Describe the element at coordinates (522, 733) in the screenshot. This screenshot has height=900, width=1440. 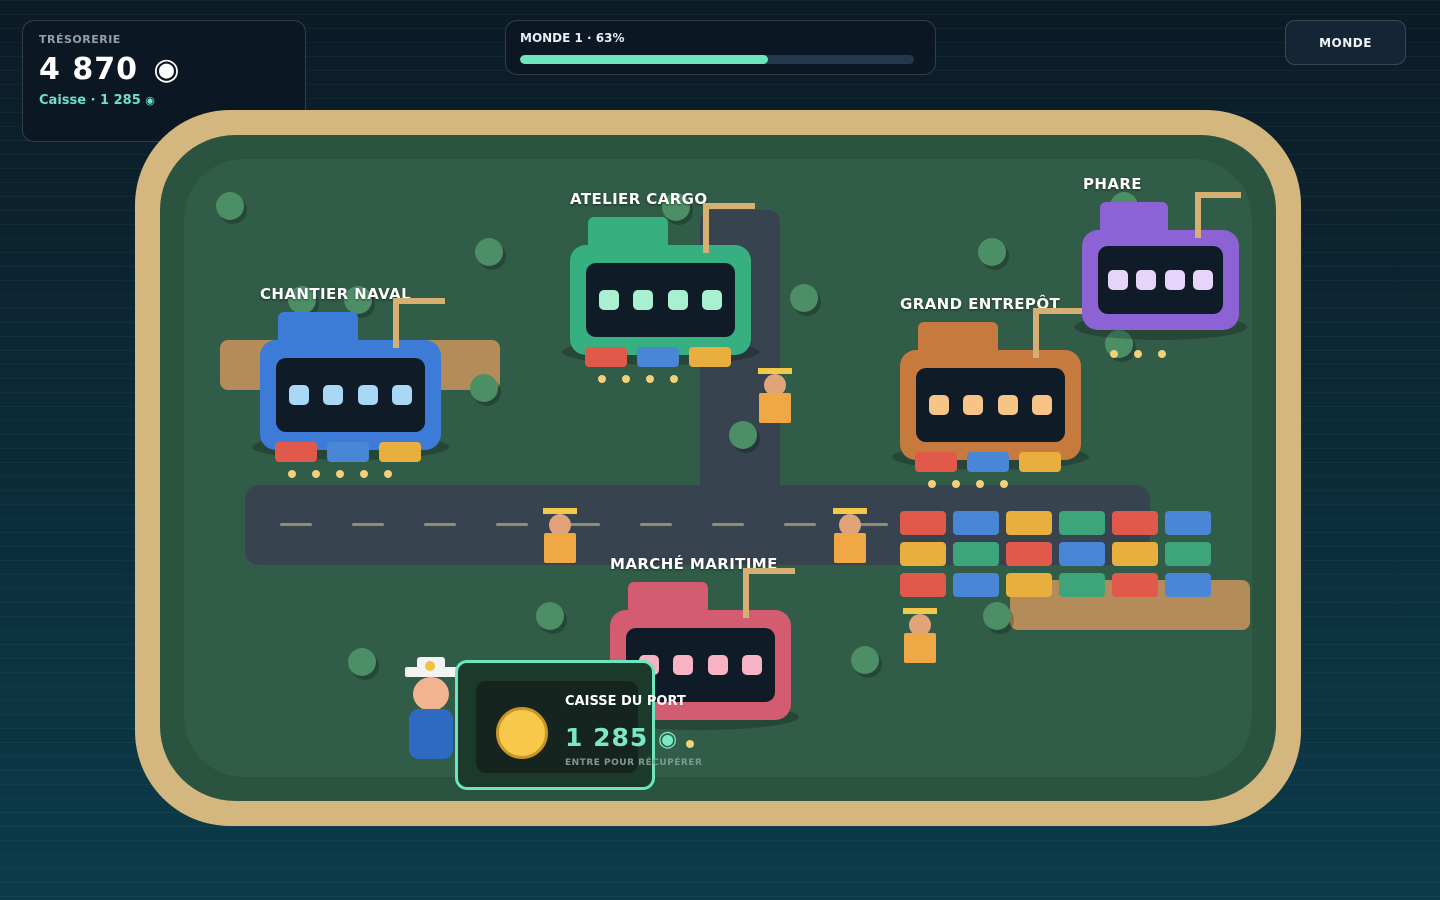
I see `gold-coin-icon` at that location.